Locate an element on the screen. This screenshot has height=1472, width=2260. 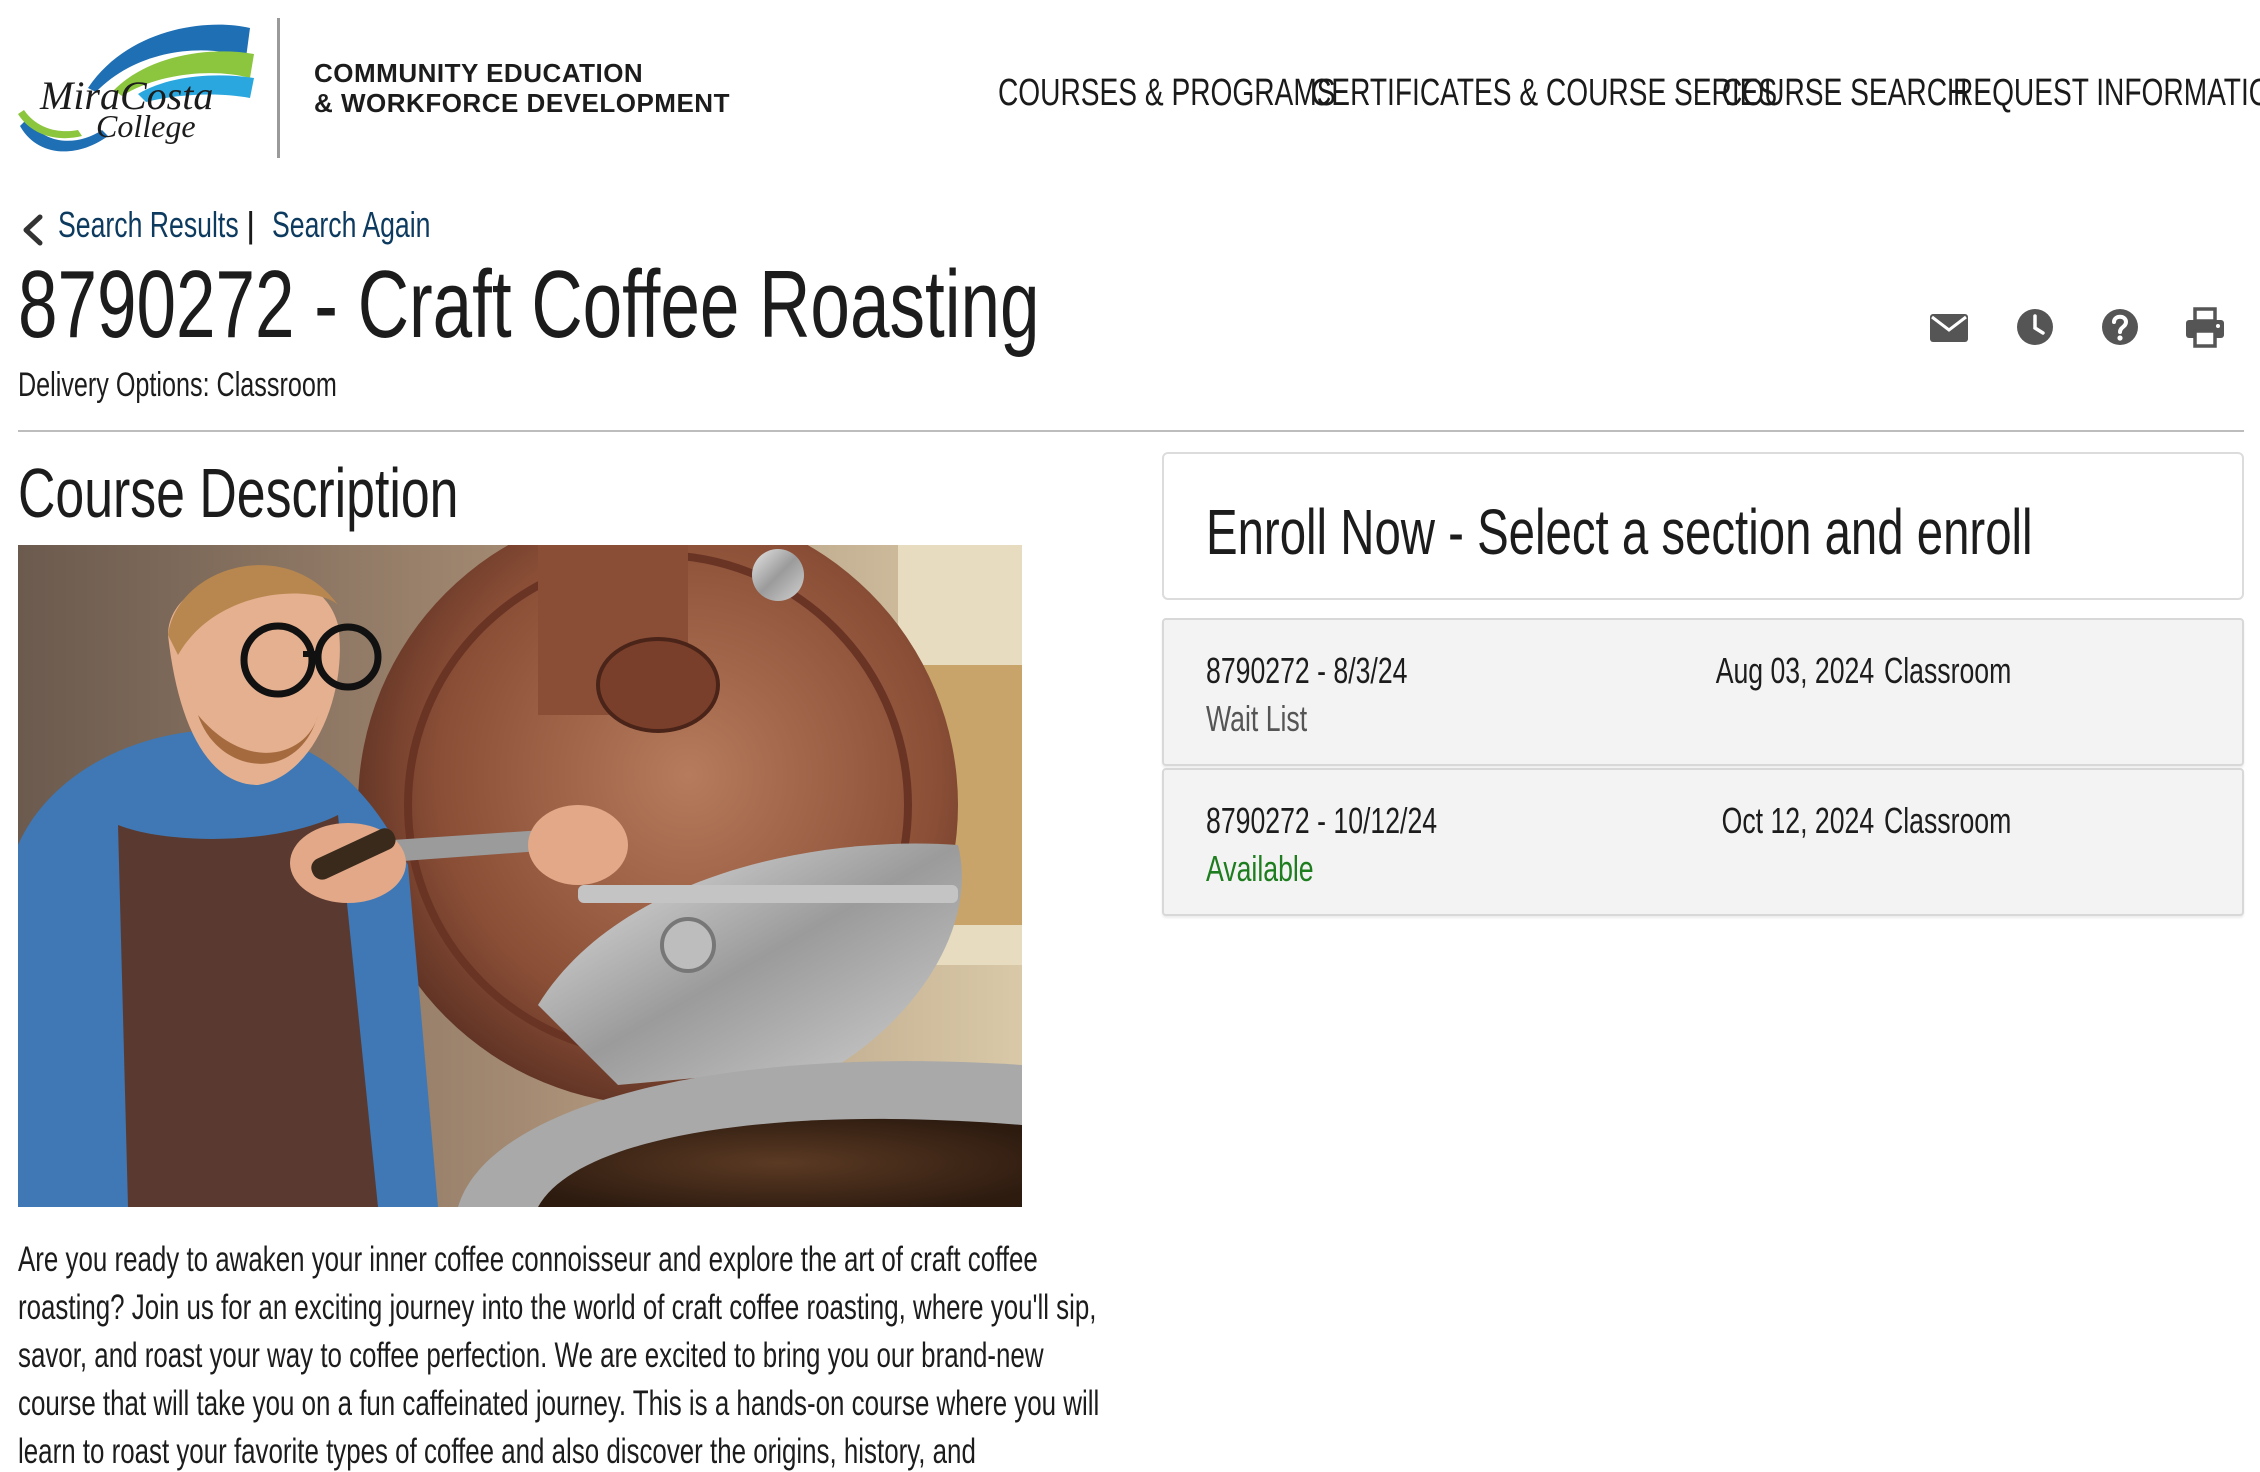
page-title: 8790272 - Craft Coffee Roasting is located at coordinates (529, 304).